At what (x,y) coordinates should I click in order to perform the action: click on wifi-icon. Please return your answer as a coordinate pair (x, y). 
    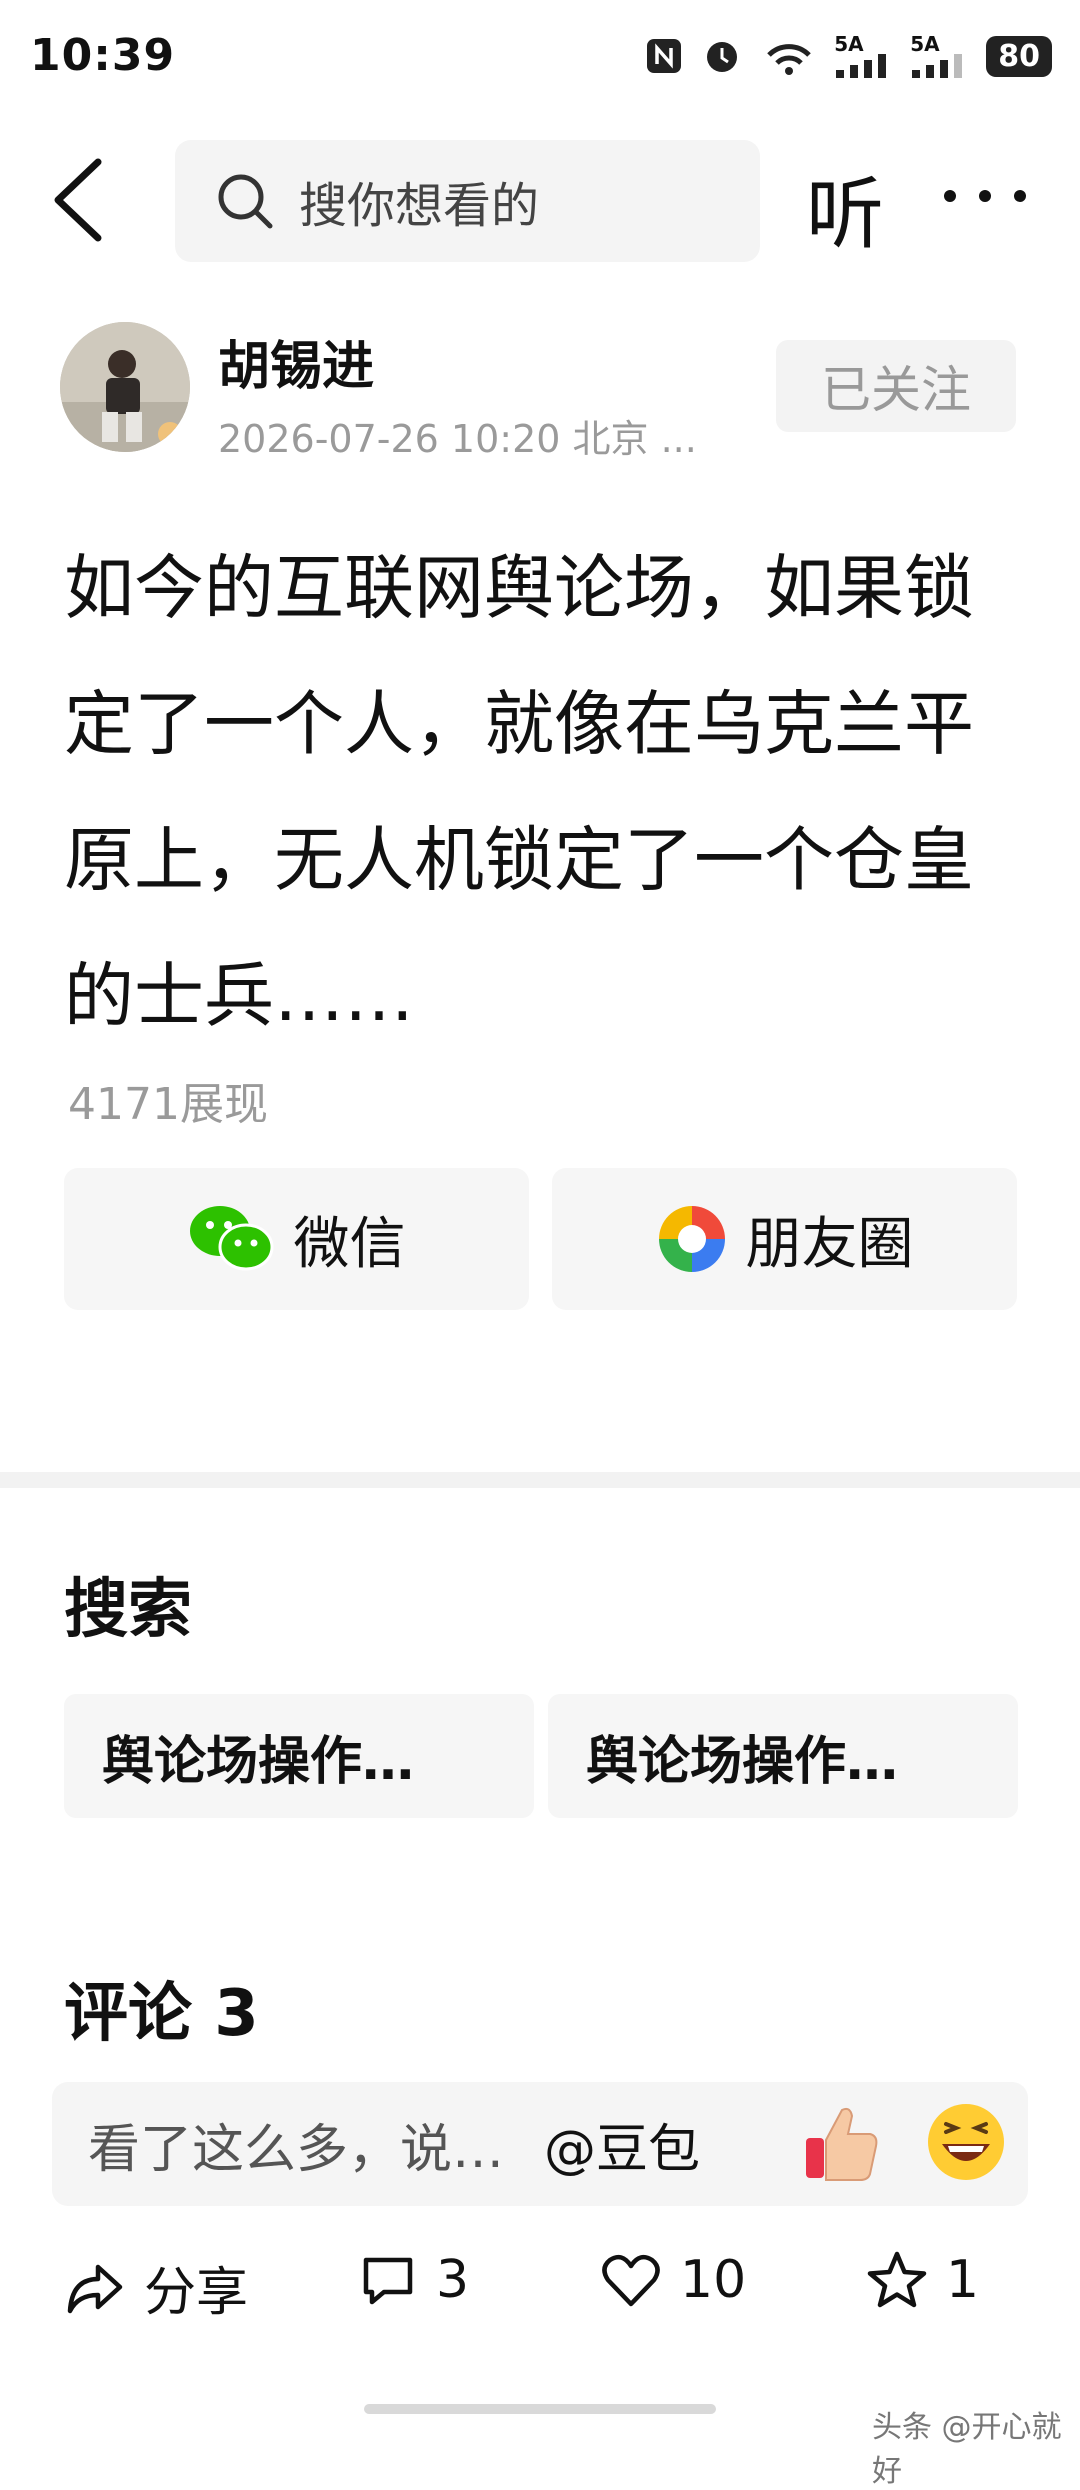
    Looking at the image, I should click on (789, 56).